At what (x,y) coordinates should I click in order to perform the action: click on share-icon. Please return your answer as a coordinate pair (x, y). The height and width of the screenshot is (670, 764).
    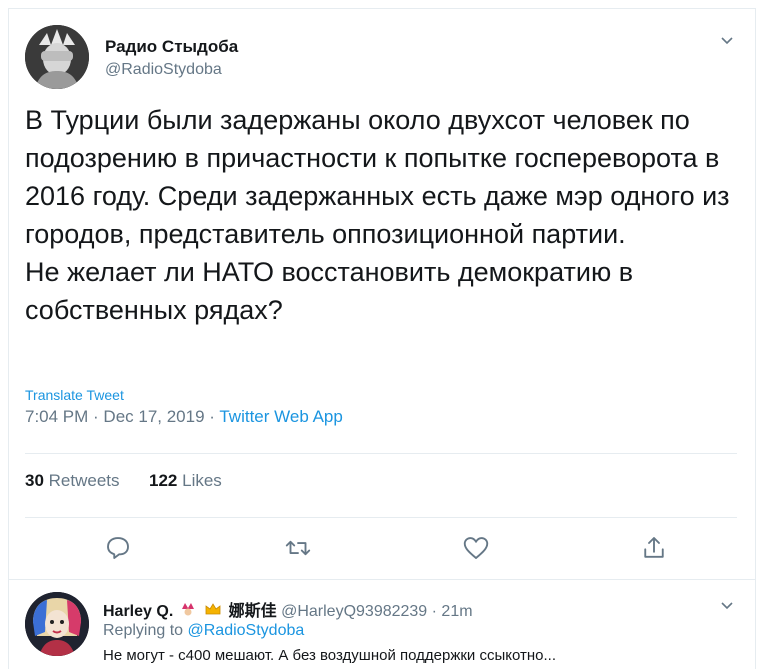
    Looking at the image, I should click on (654, 548).